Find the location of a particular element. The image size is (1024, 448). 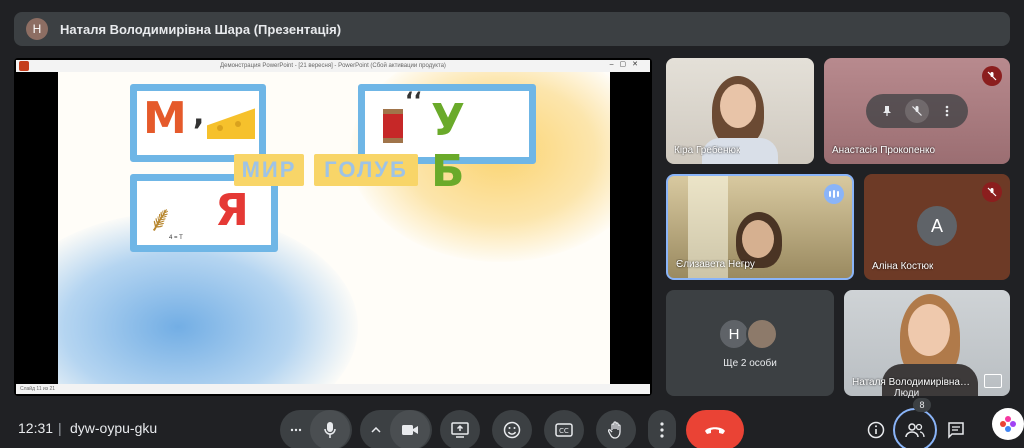

card-note: 4 = Т is located at coordinates (176, 238).